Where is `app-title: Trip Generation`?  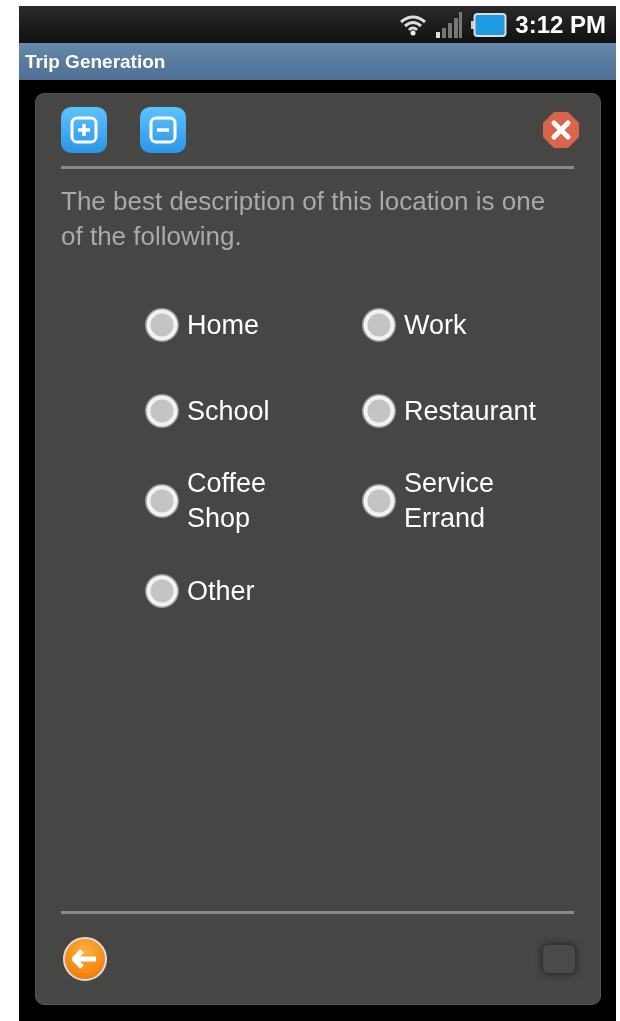 app-title: Trip Generation is located at coordinates (95, 61).